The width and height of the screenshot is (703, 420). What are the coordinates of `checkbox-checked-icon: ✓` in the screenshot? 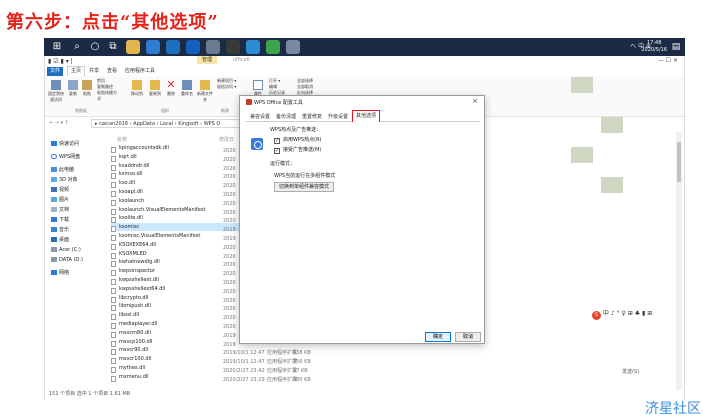 It's located at (277, 141).